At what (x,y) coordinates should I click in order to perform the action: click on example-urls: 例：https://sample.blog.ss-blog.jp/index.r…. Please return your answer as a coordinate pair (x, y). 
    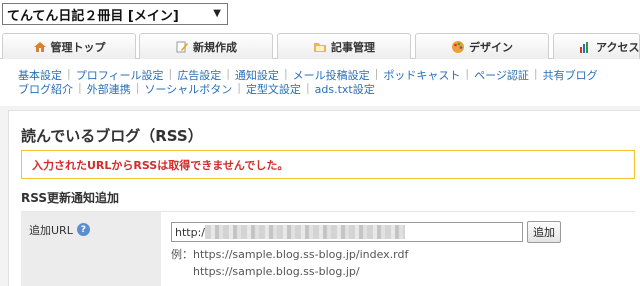
    Looking at the image, I should click on (289, 263).